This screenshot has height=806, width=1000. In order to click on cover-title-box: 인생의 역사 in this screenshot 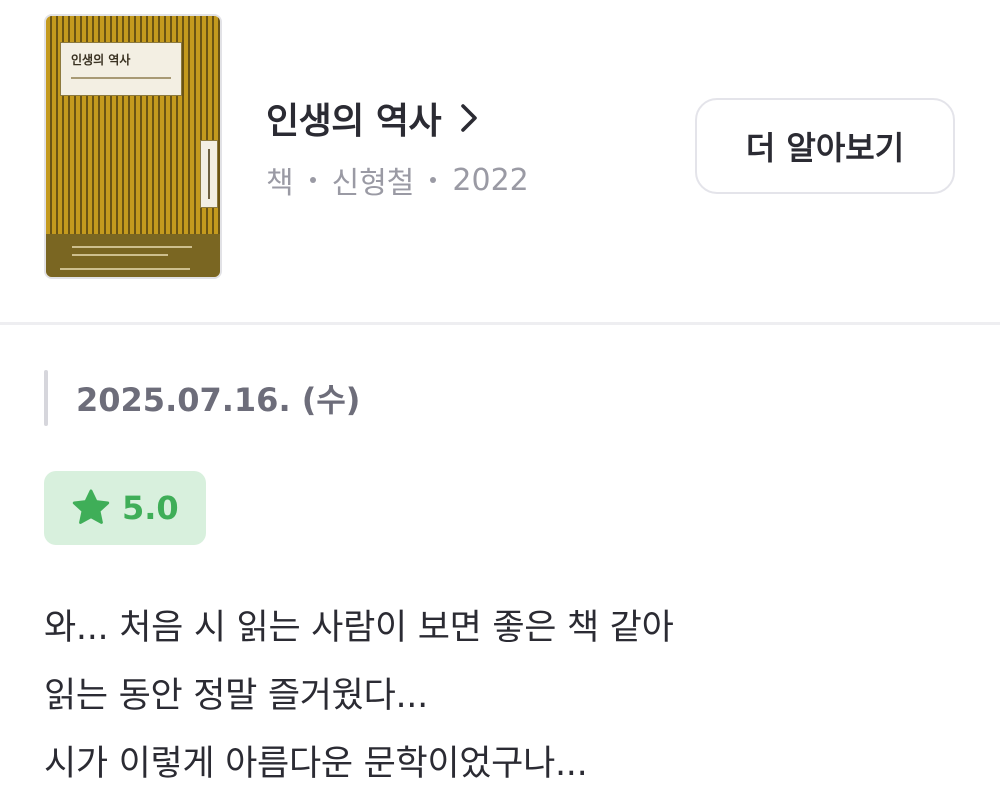, I will do `click(121, 69)`.